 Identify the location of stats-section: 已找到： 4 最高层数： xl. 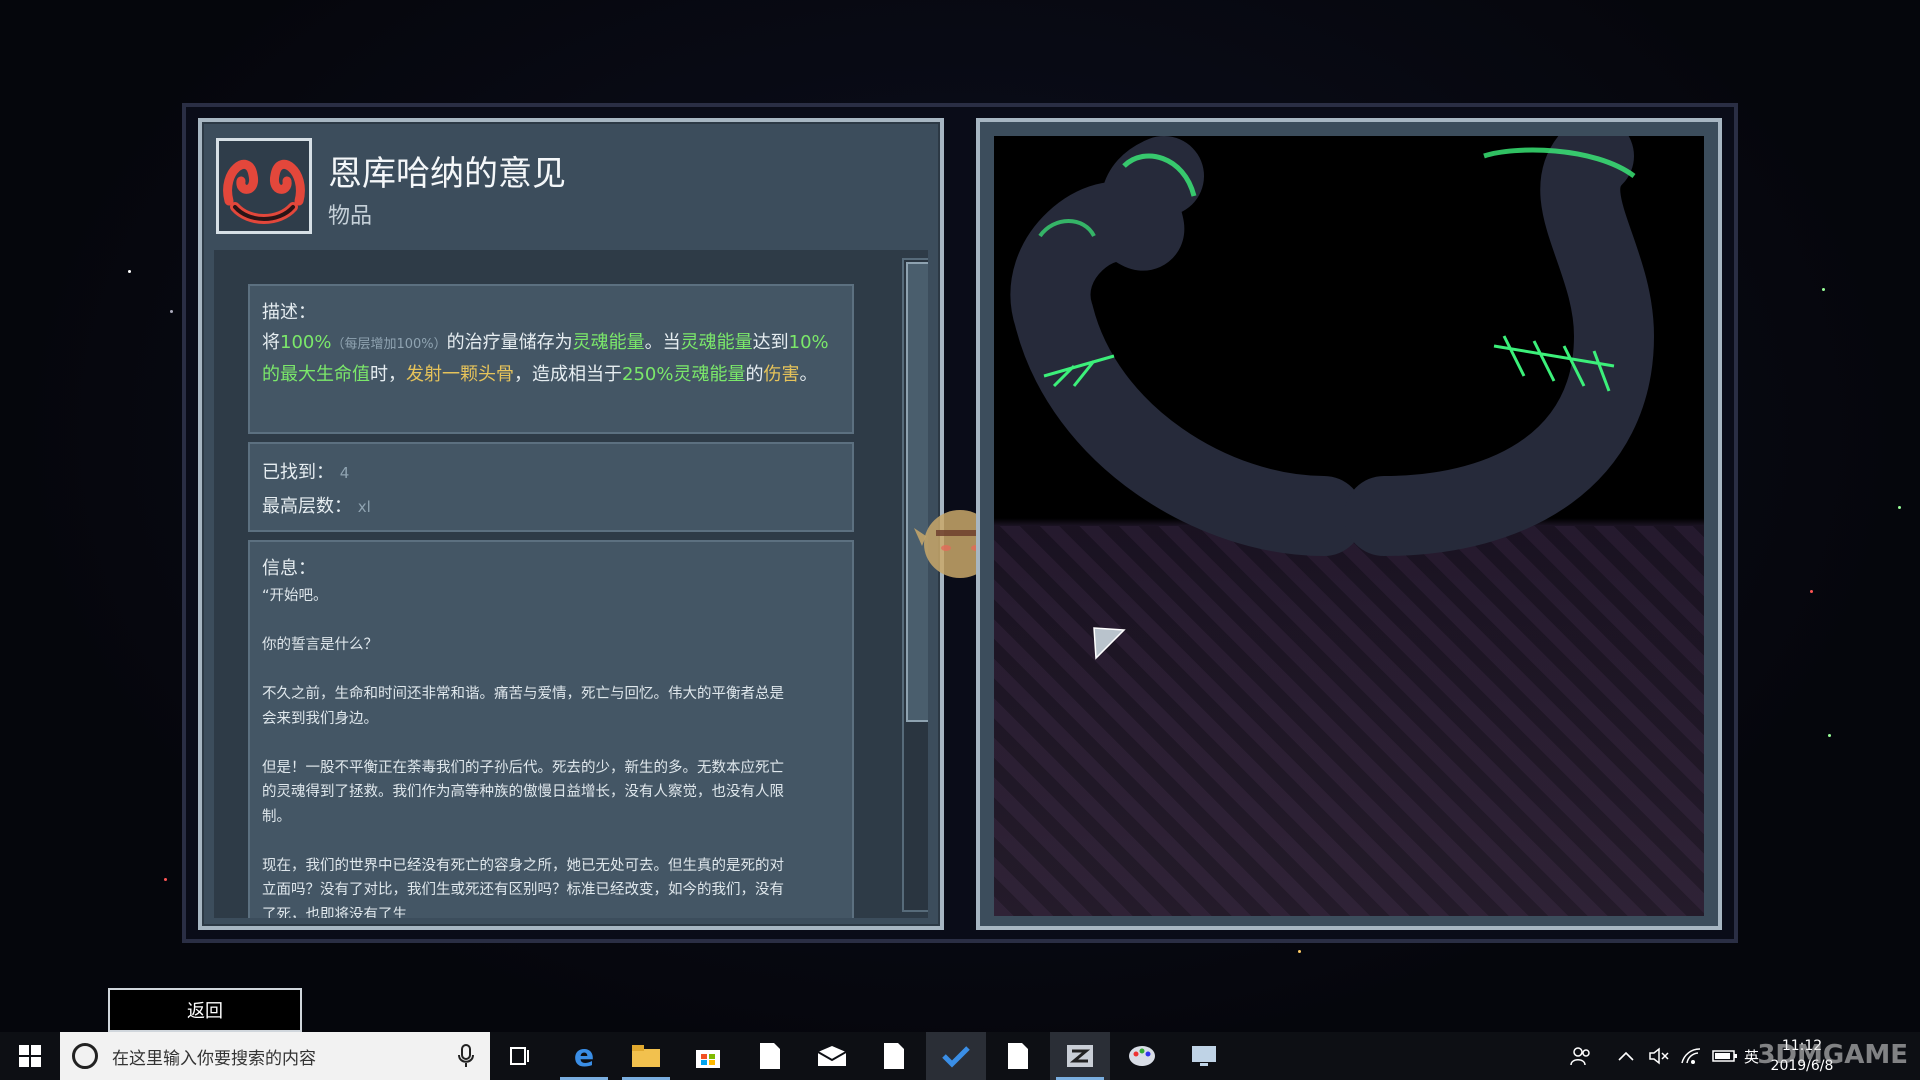
(551, 487).